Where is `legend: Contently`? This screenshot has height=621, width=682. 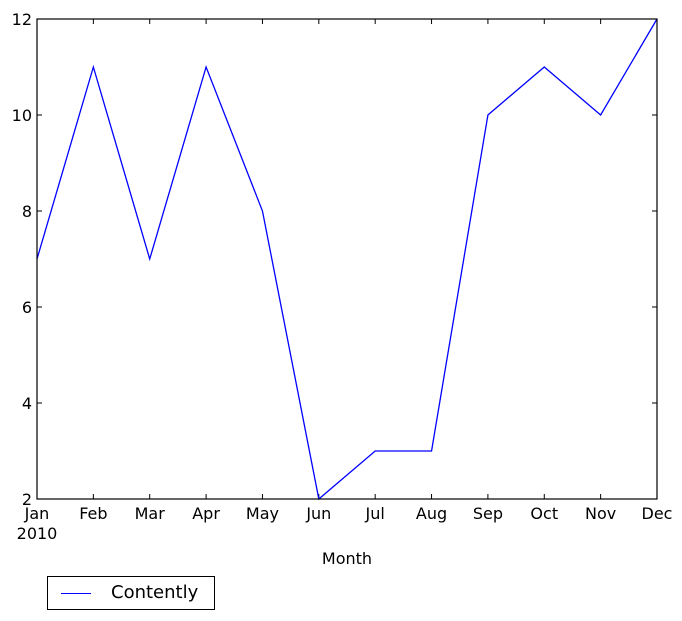 legend: Contently is located at coordinates (131, 593).